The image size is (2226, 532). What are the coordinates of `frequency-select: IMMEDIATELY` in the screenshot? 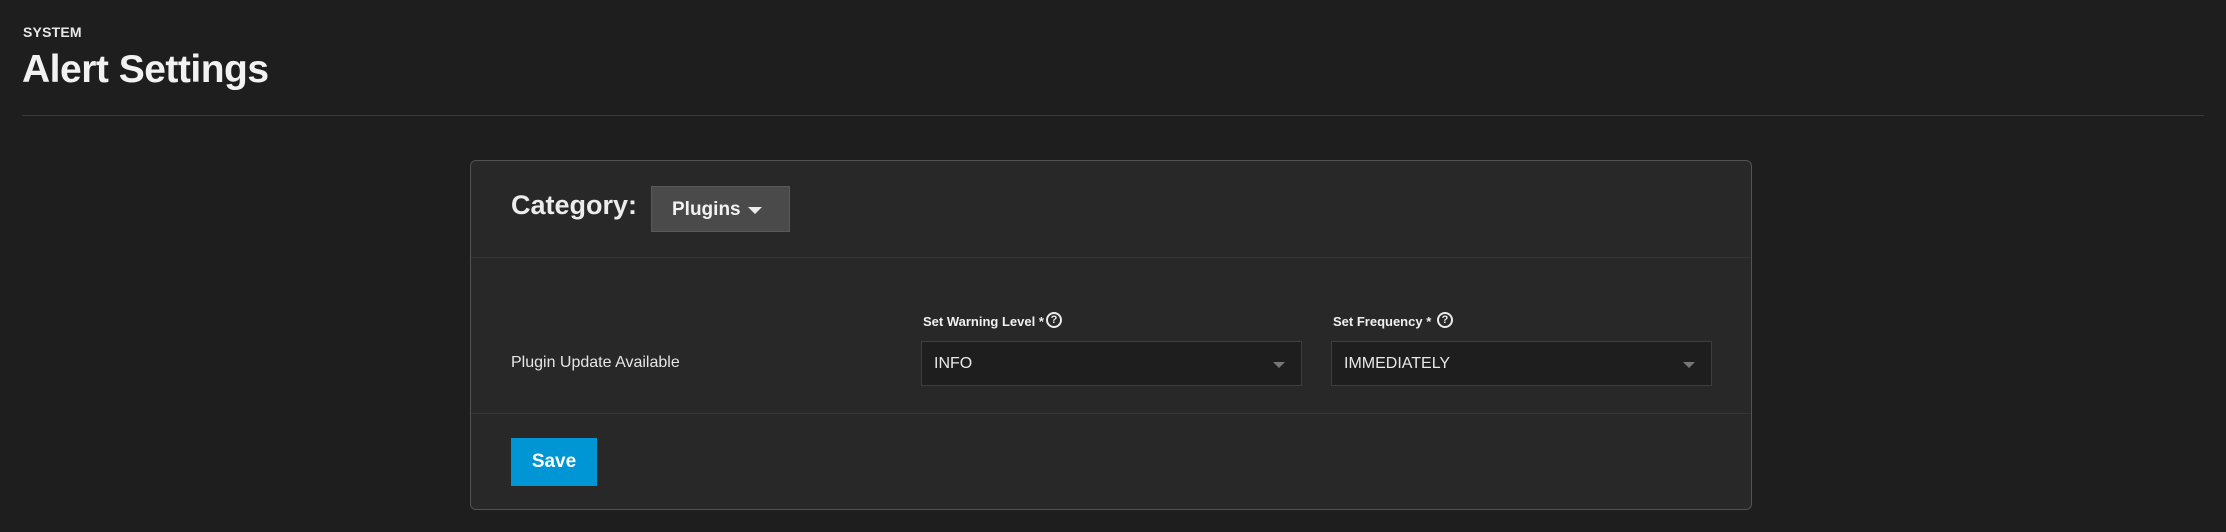 It's located at (1521, 363).